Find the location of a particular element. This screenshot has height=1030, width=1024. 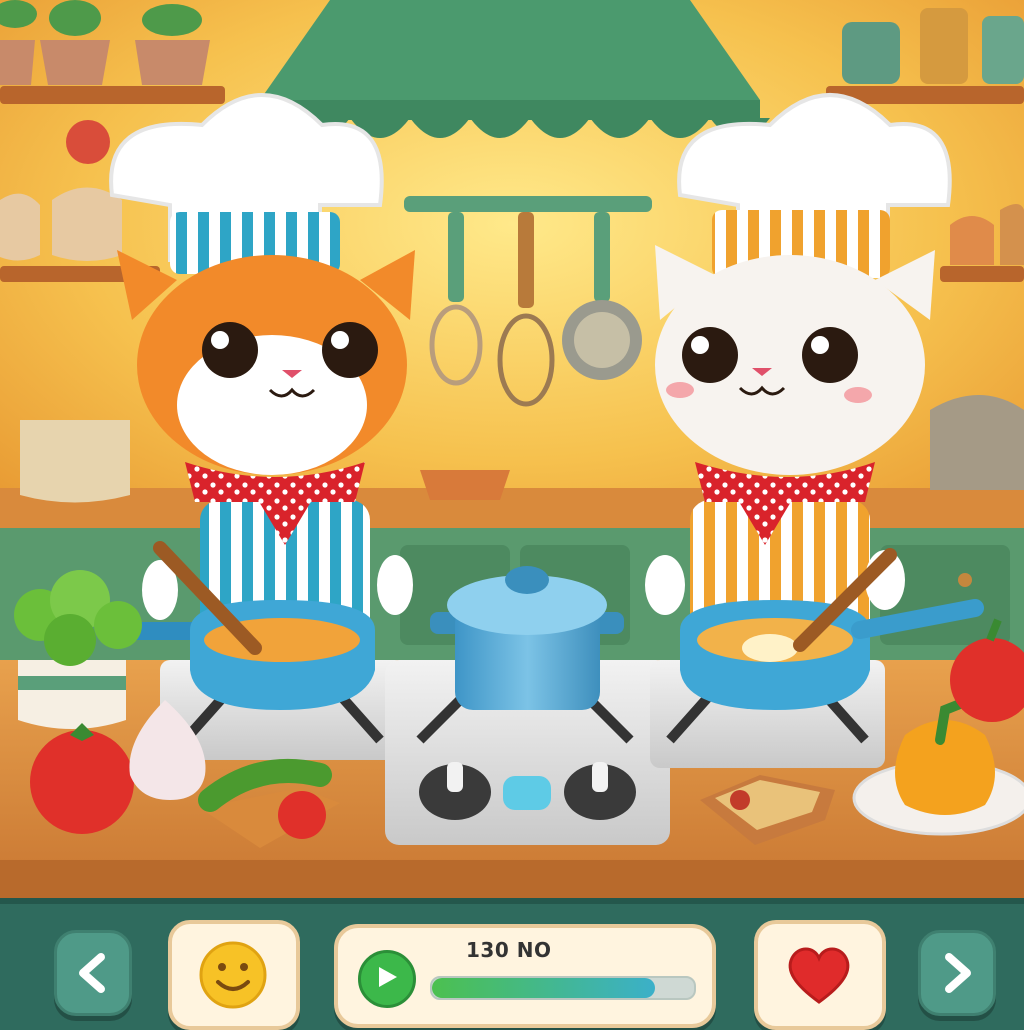

happy-emoji-button is located at coordinates (234, 975).